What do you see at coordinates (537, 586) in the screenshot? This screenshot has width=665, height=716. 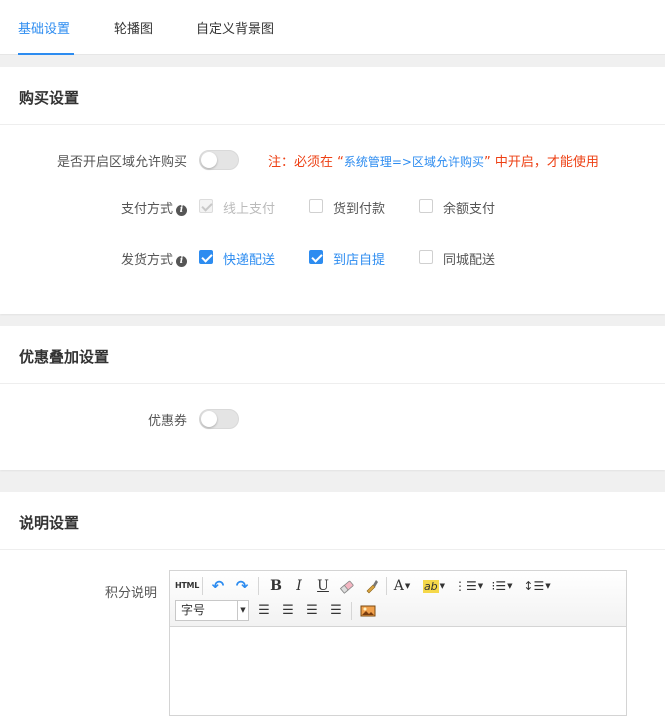 I see `line-height-icon: ↕☰▼` at bounding box center [537, 586].